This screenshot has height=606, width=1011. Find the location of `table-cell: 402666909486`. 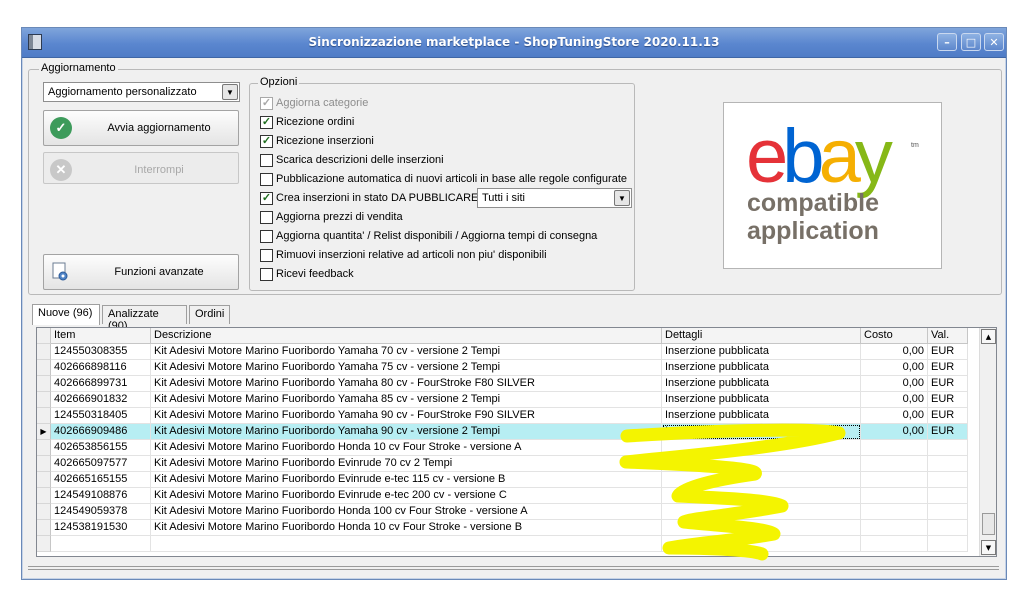

table-cell: 402666909486 is located at coordinates (101, 432).